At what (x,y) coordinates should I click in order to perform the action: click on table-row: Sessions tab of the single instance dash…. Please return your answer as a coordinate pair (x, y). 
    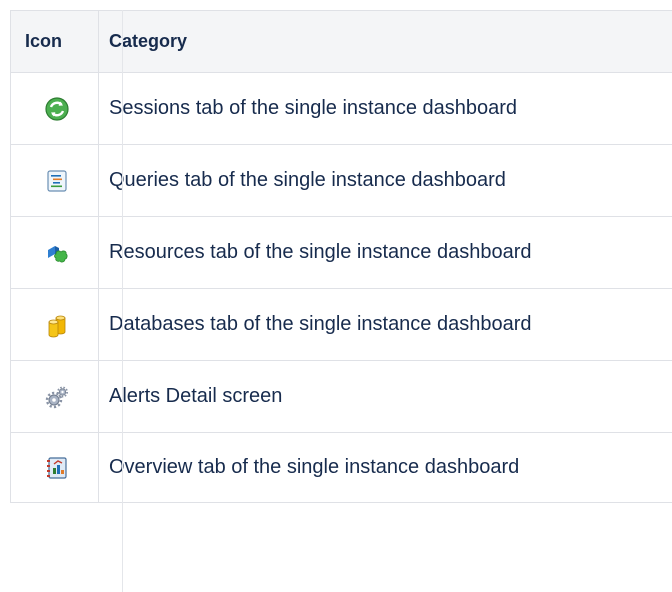
    Looking at the image, I should click on (341, 108).